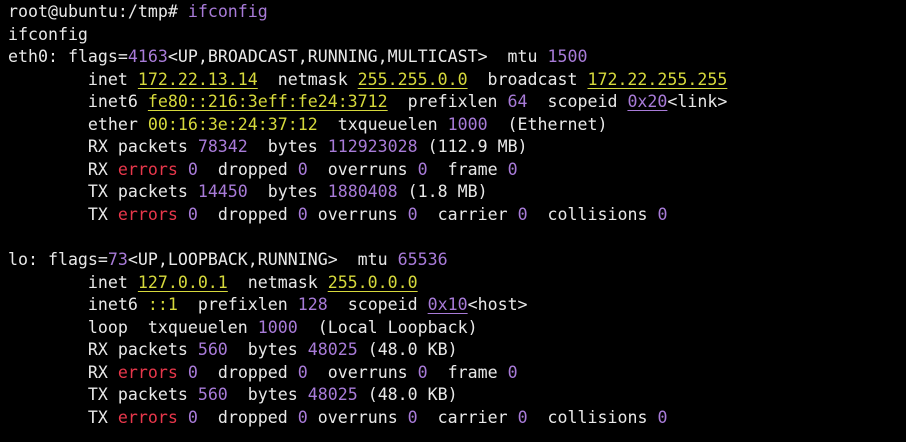 The image size is (906, 442). I want to click on eth0-name: eth0, so click(28, 57).